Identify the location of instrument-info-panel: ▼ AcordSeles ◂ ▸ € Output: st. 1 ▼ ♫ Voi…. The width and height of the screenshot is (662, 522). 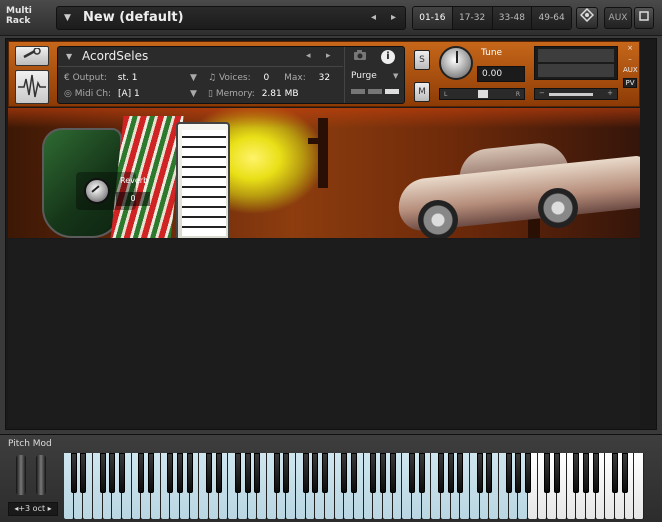
(231, 75).